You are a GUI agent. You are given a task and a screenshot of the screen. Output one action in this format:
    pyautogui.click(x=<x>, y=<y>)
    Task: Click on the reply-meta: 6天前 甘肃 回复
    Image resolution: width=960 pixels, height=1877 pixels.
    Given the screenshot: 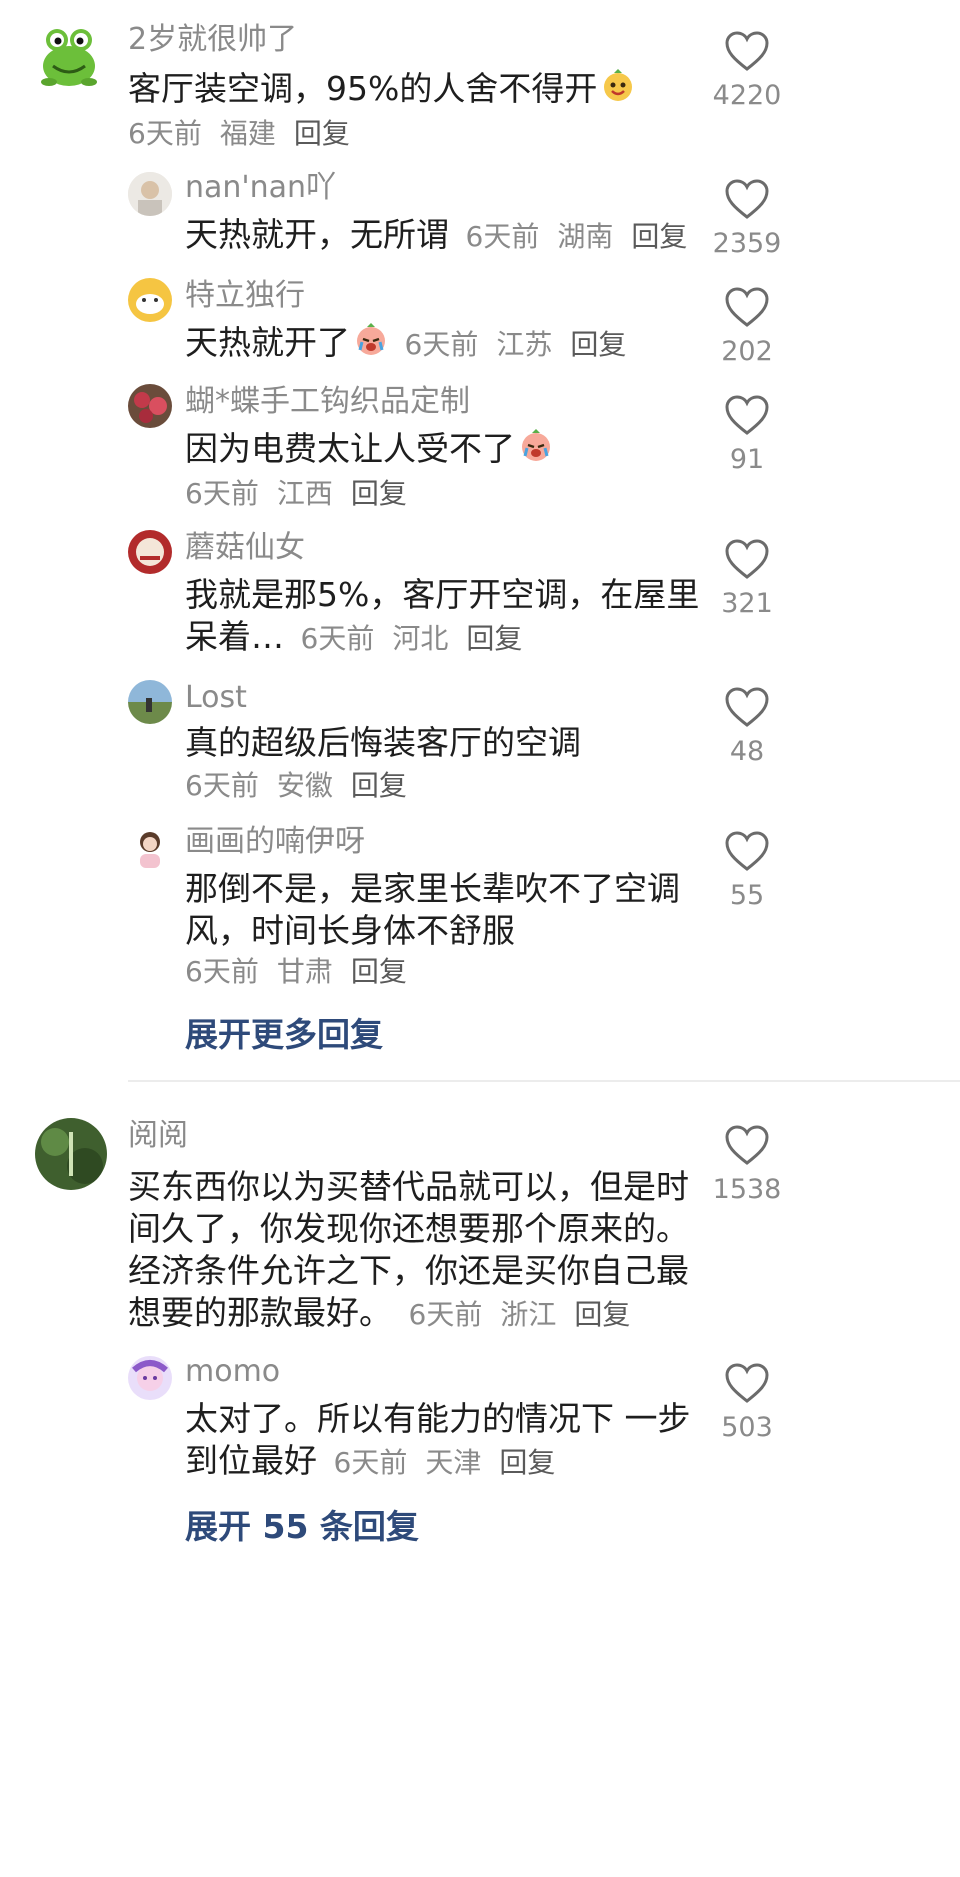 What is the action you would take?
    pyautogui.click(x=305, y=970)
    